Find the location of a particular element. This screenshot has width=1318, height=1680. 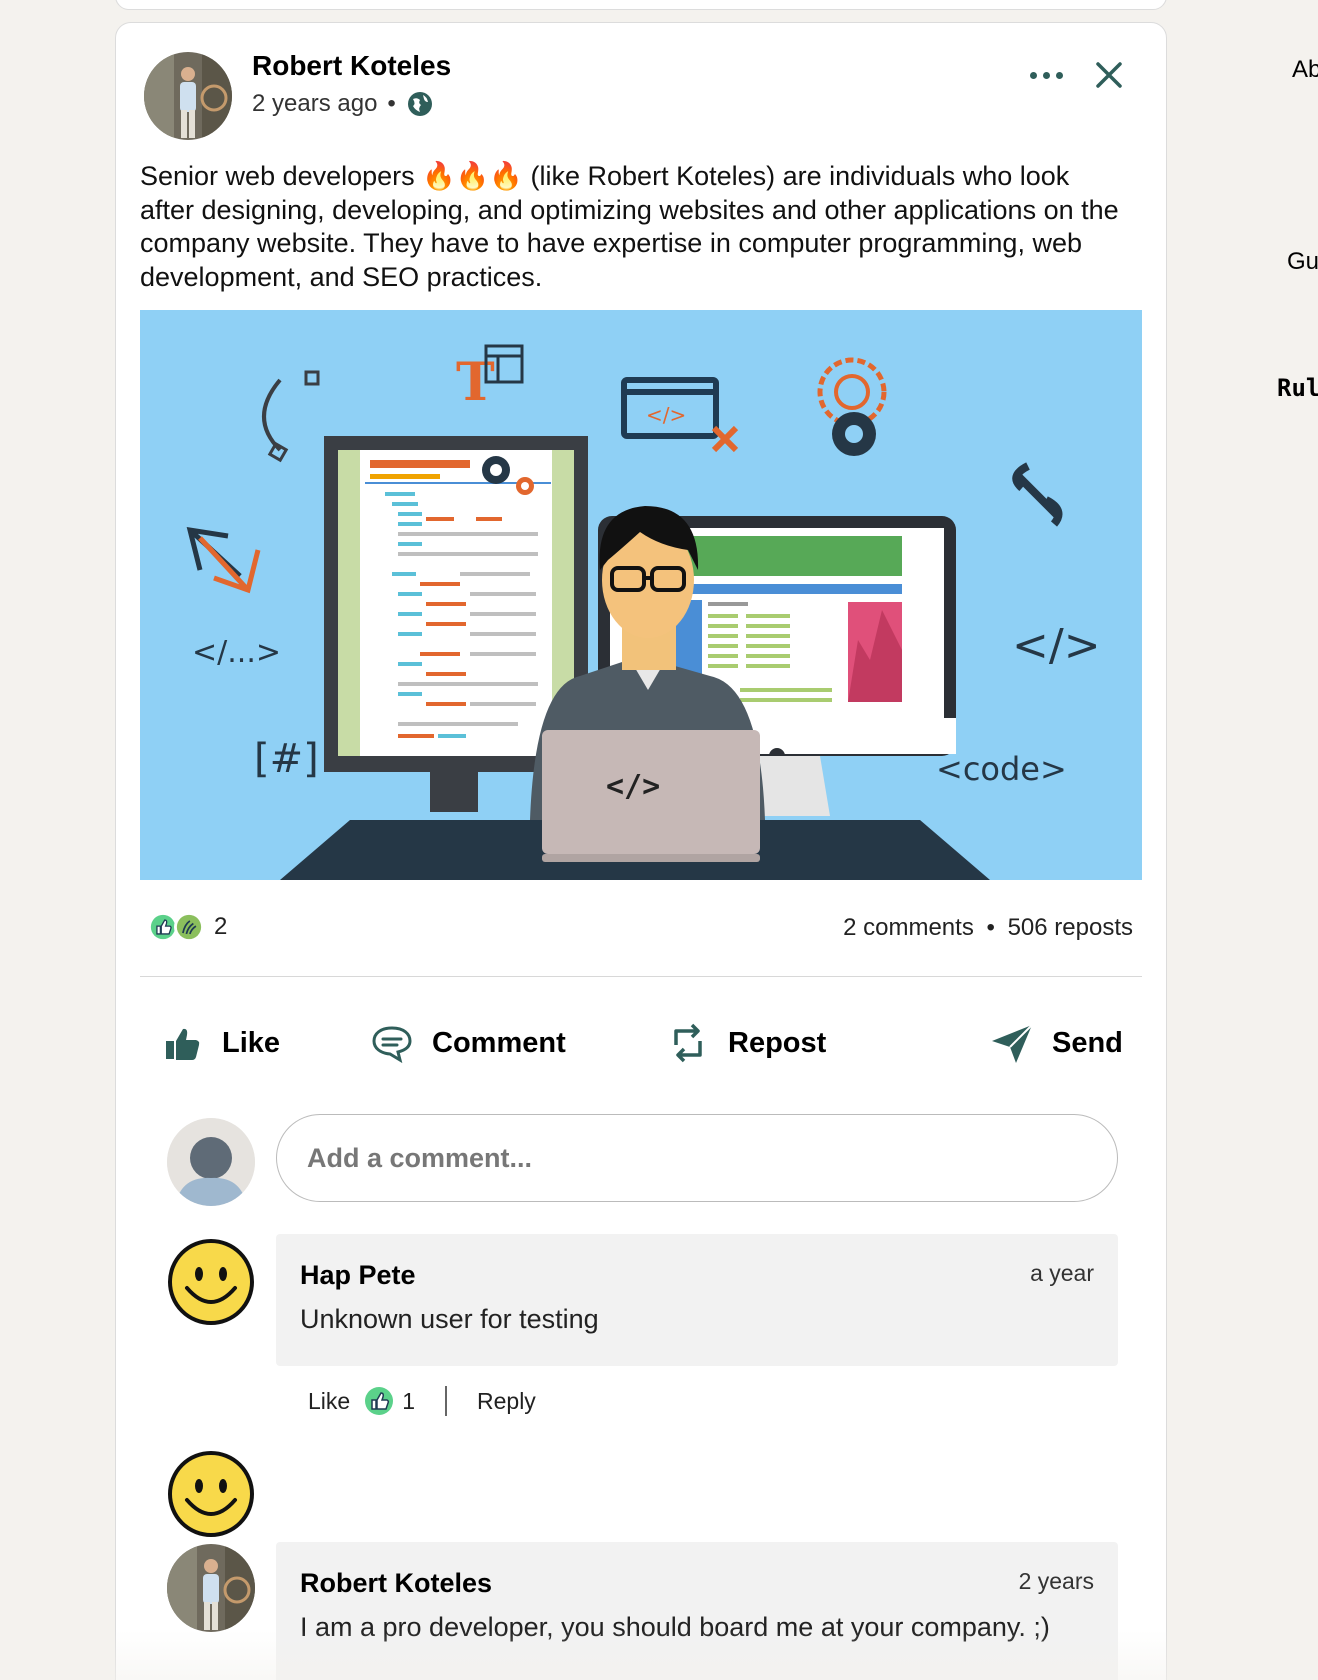

post-meta: 2 years ago • is located at coordinates (343, 104).